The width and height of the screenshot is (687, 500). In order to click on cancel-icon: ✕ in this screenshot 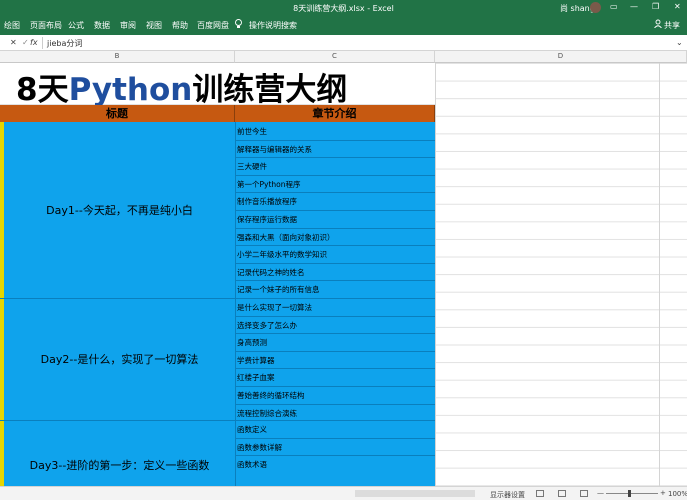, I will do `click(13, 42)`.